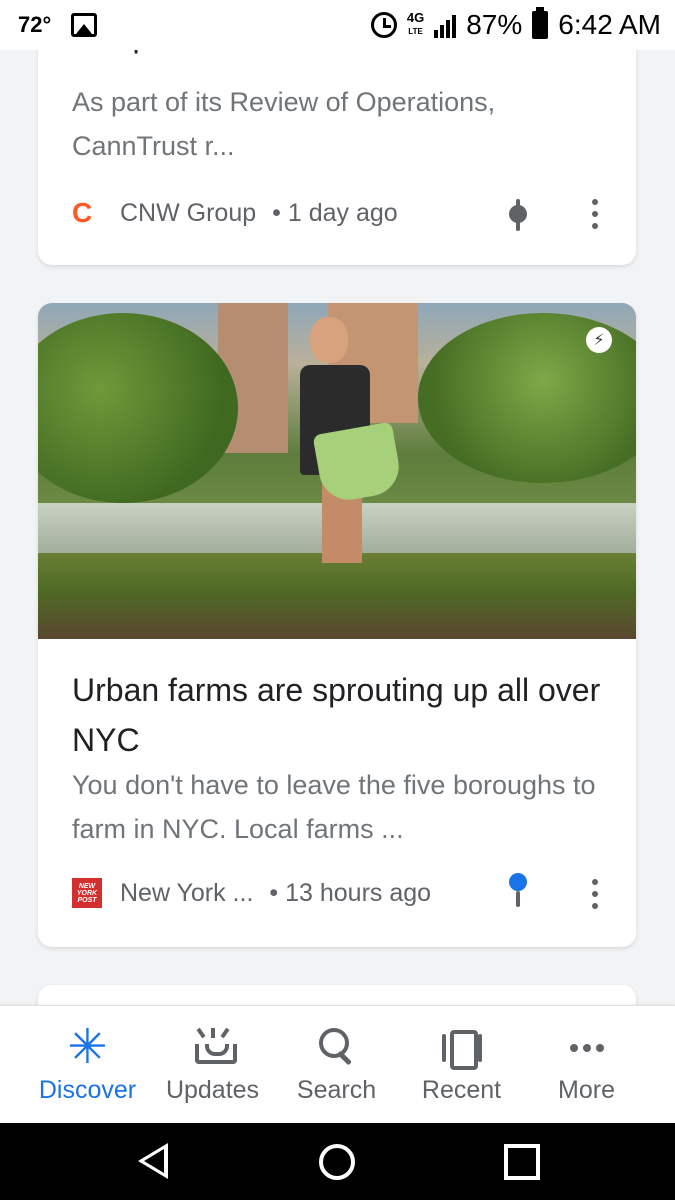 The height and width of the screenshot is (1200, 675). Describe the element at coordinates (461, 1090) in the screenshot. I see `nav-label: Recent` at that location.